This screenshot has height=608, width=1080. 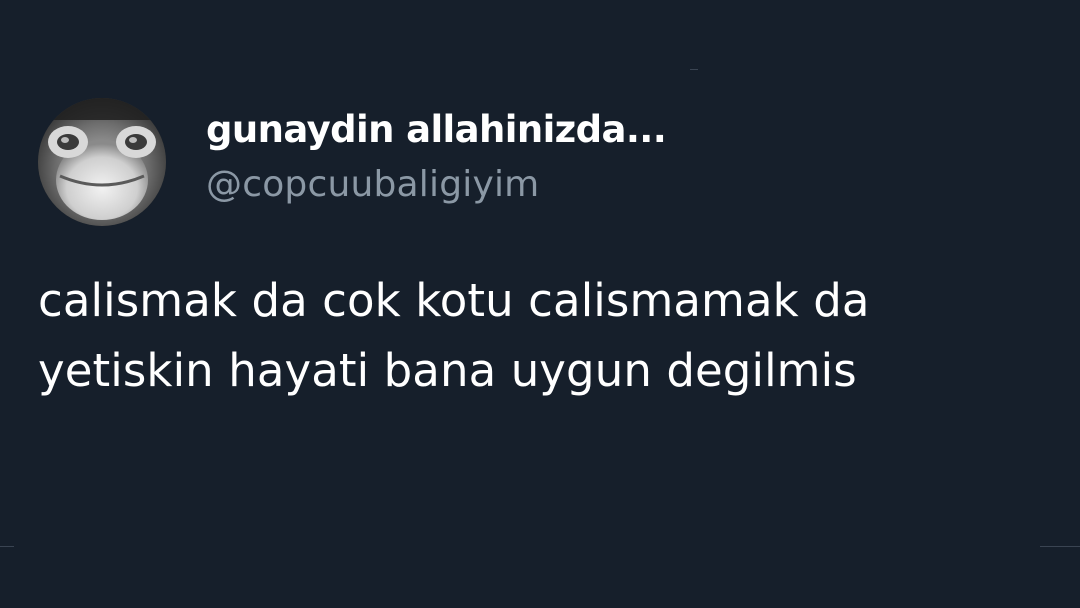 I want to click on divider-top, so click(x=694, y=69).